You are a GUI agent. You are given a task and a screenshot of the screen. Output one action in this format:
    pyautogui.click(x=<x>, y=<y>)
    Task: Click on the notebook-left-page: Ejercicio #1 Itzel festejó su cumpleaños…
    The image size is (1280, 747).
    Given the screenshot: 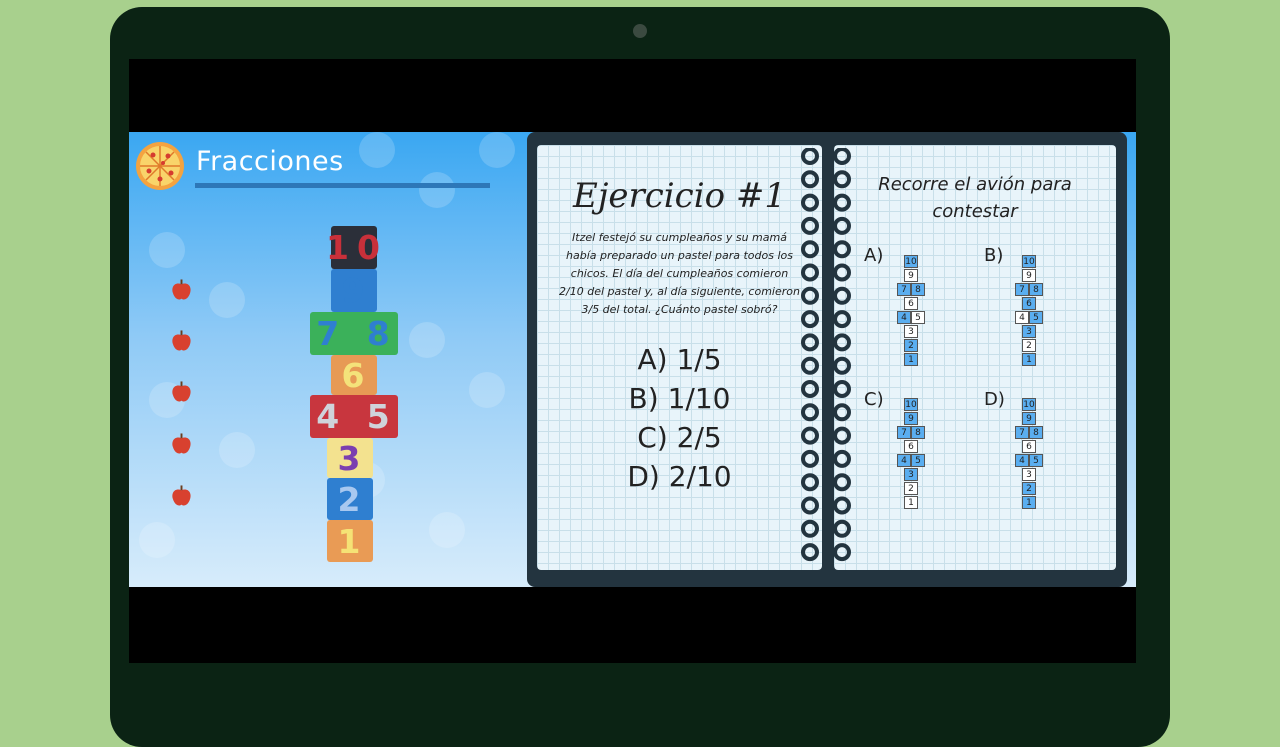 What is the action you would take?
    pyautogui.click(x=679, y=357)
    